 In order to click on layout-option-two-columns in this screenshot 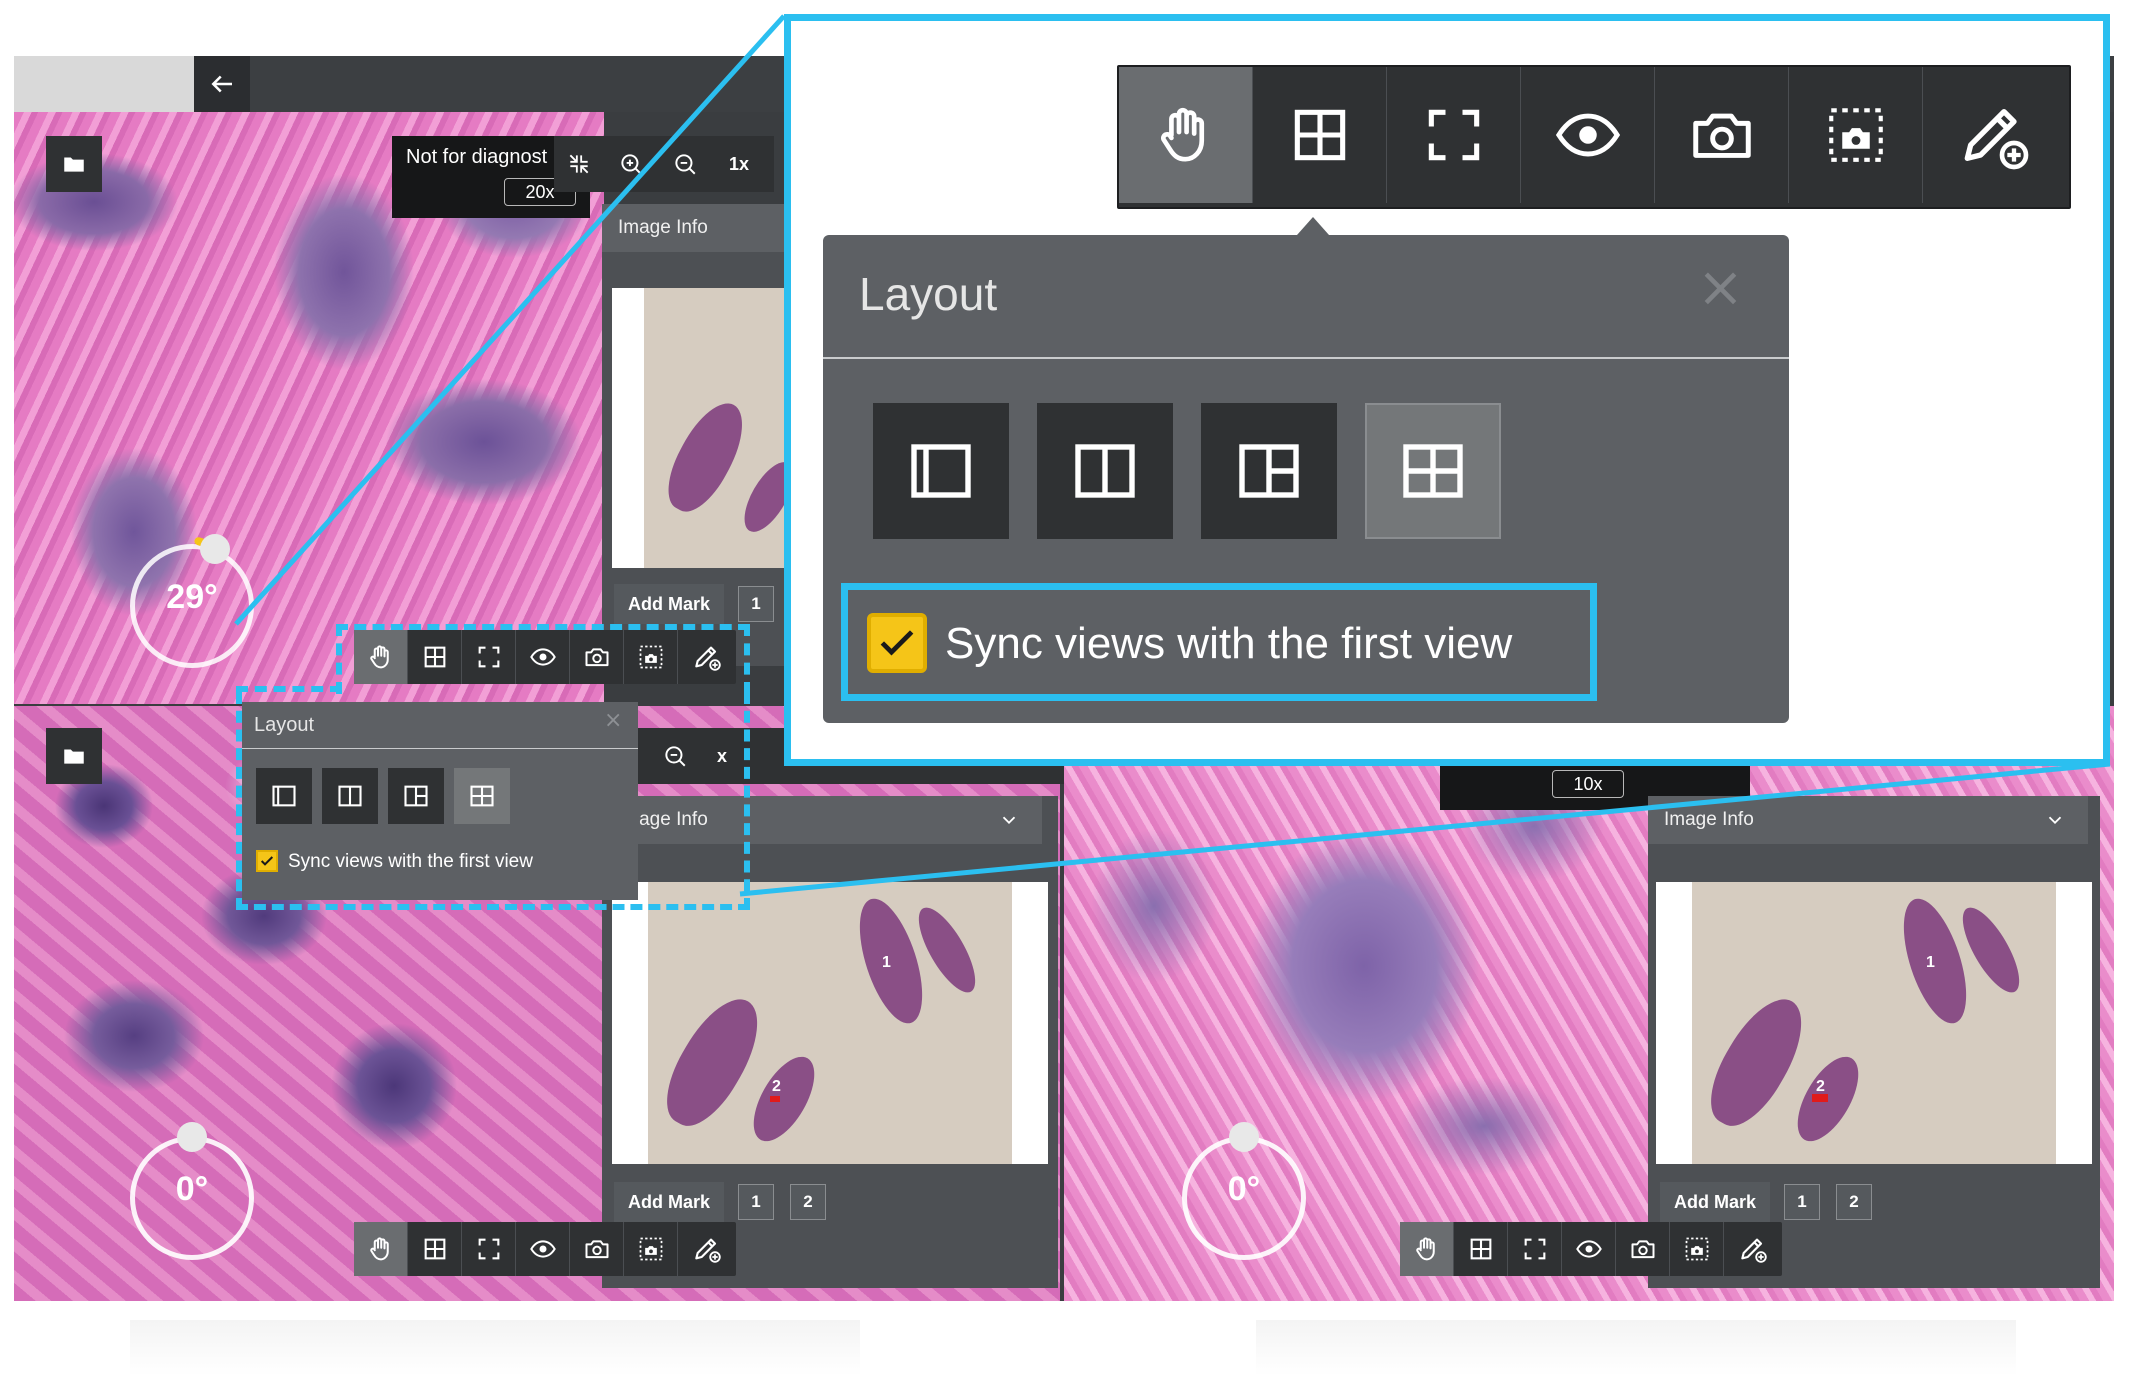, I will do `click(1105, 471)`.